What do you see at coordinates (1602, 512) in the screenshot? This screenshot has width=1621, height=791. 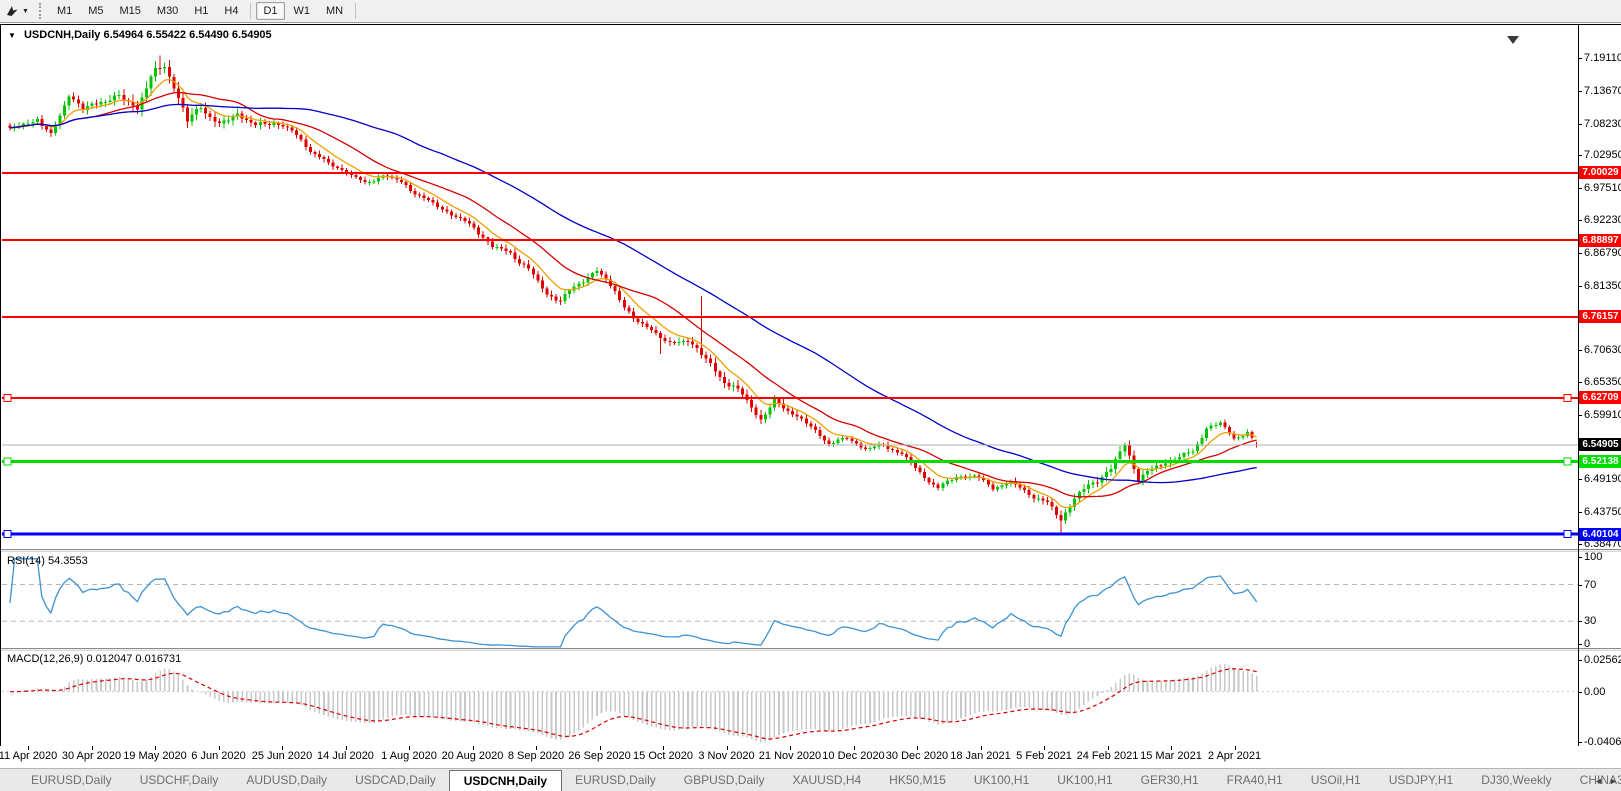 I see `price-tick-label: 6.43750` at bounding box center [1602, 512].